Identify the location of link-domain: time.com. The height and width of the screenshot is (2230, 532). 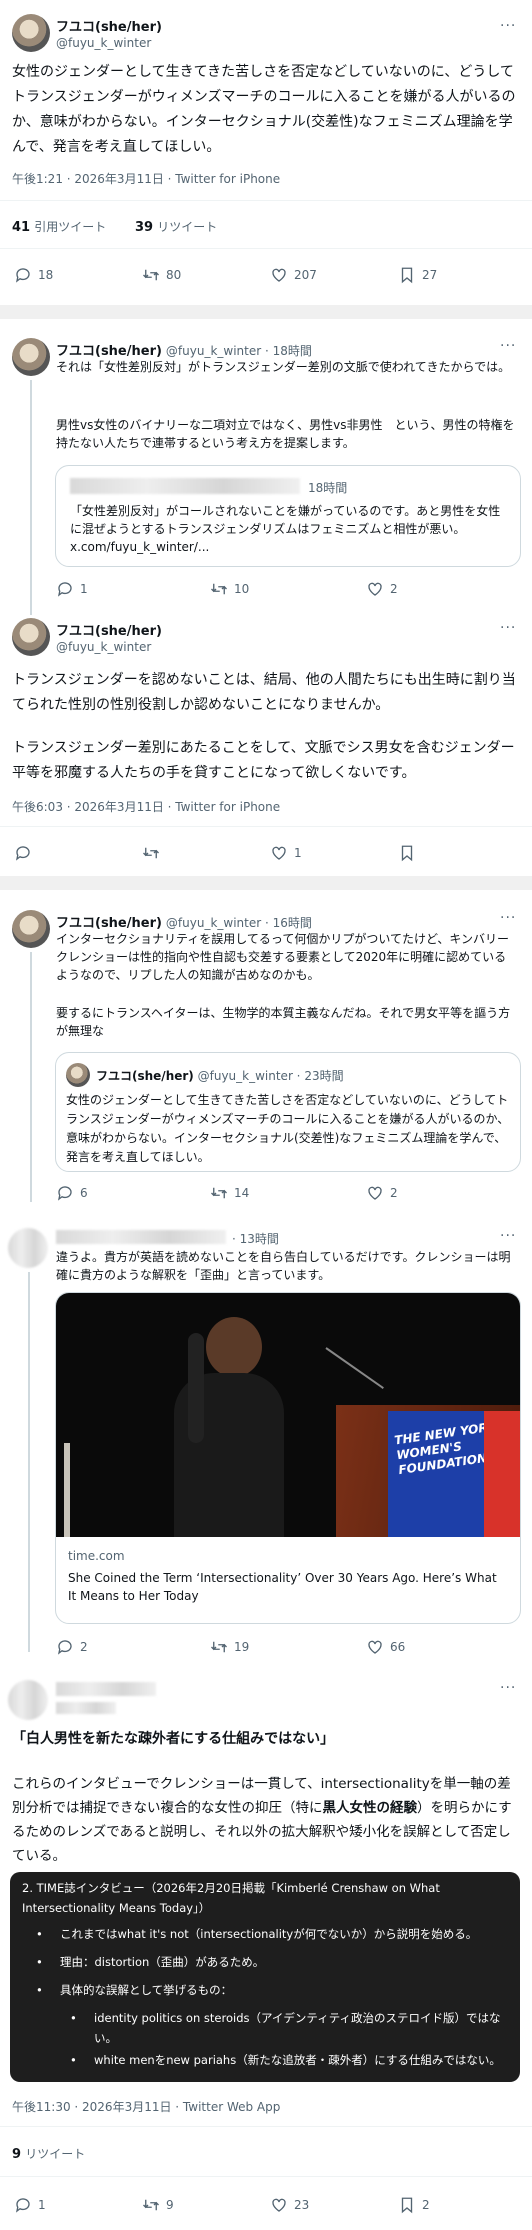
(96, 1556).